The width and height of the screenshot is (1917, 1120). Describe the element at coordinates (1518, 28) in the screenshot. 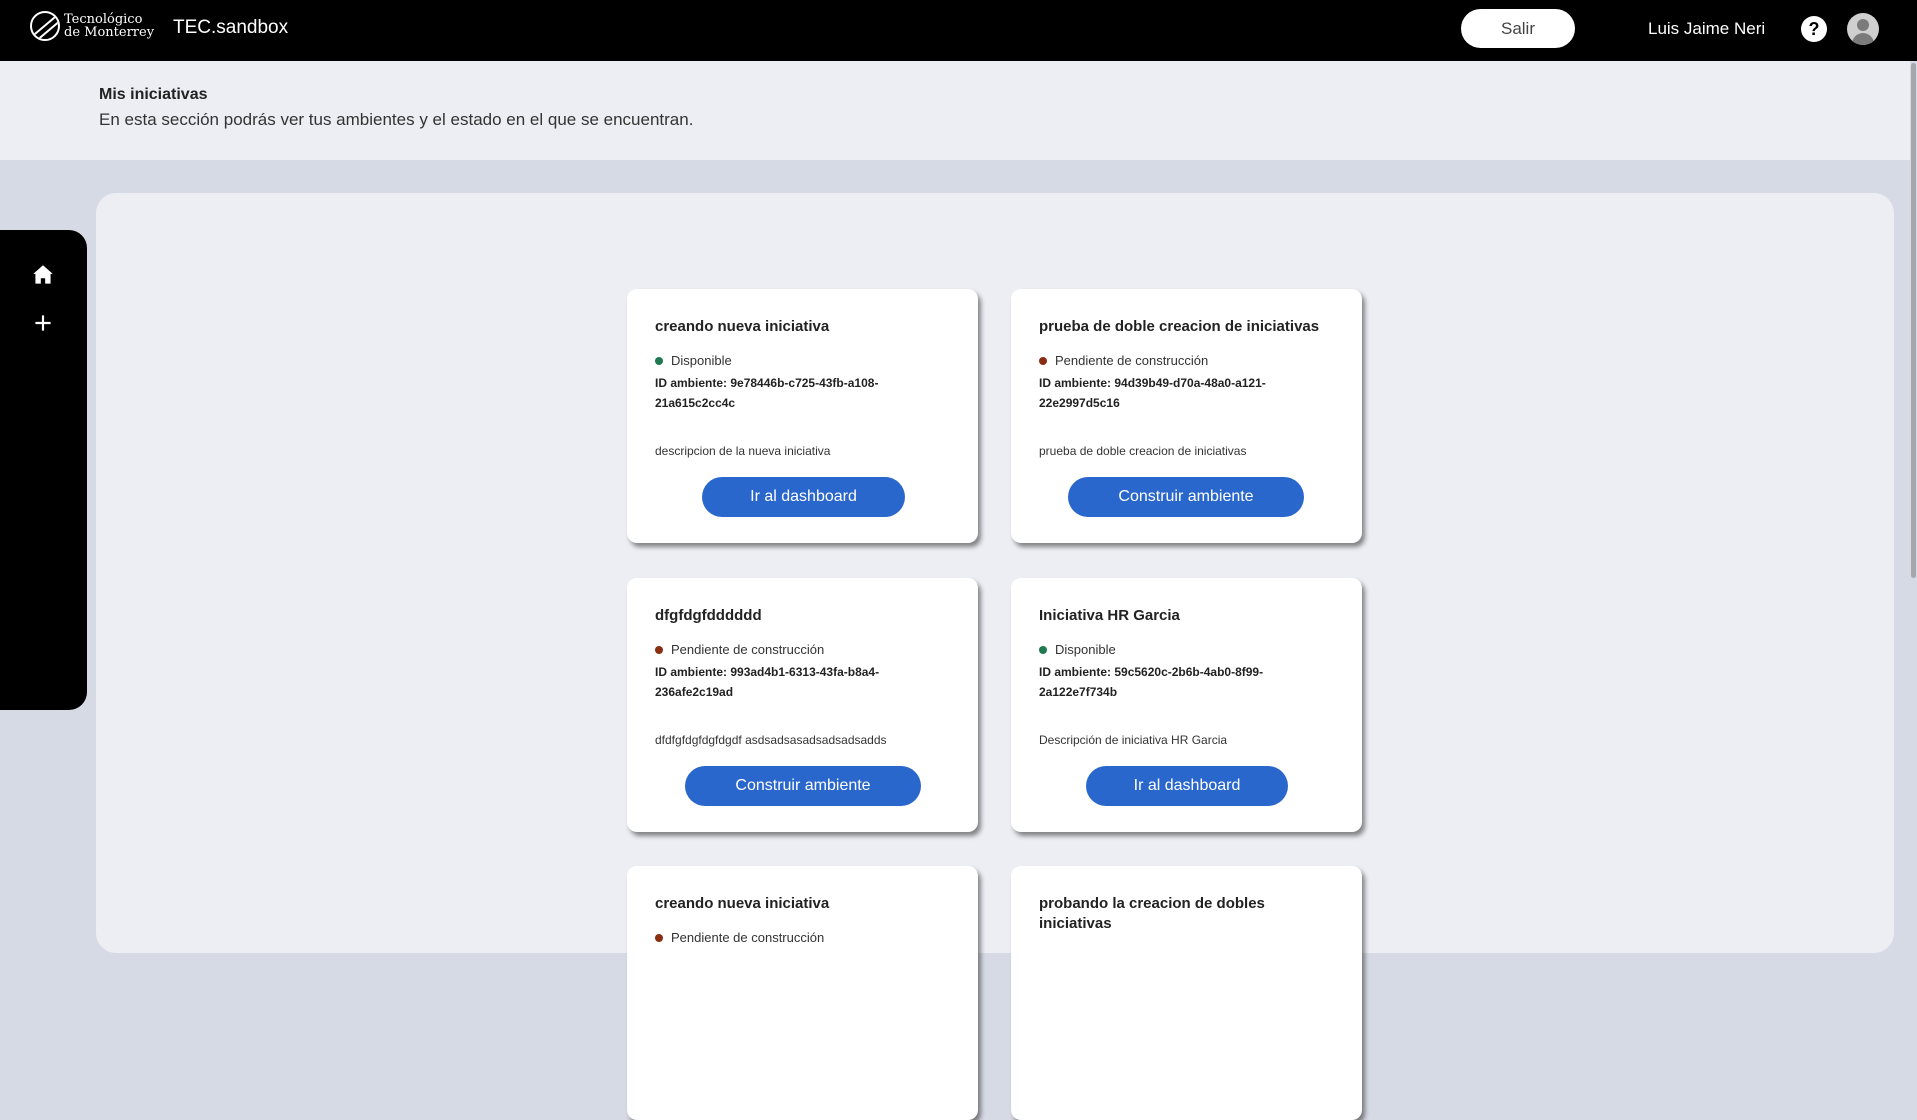

I see `logout-button: Salir` at that location.